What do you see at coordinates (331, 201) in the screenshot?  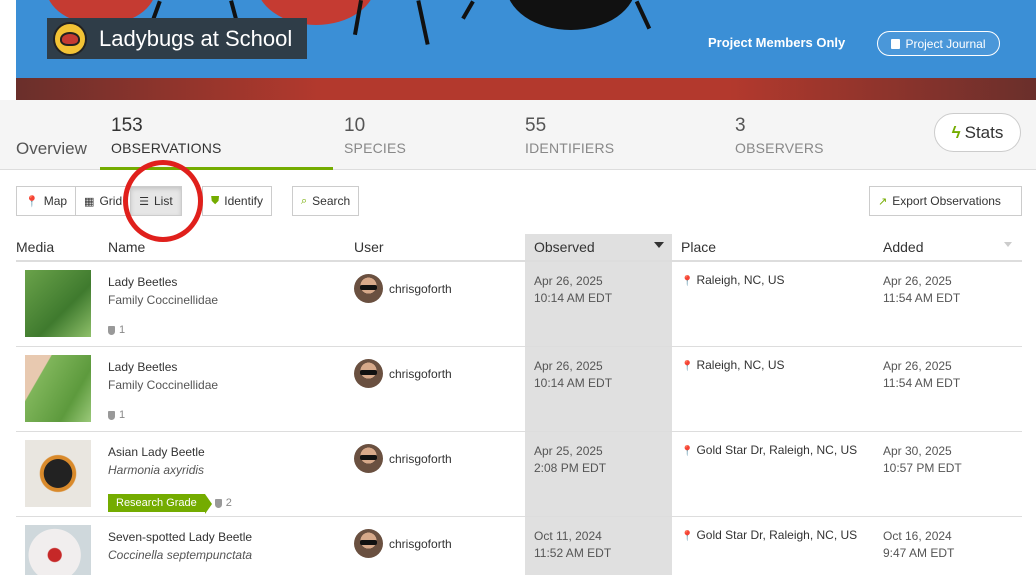 I see `search-label: Search` at bounding box center [331, 201].